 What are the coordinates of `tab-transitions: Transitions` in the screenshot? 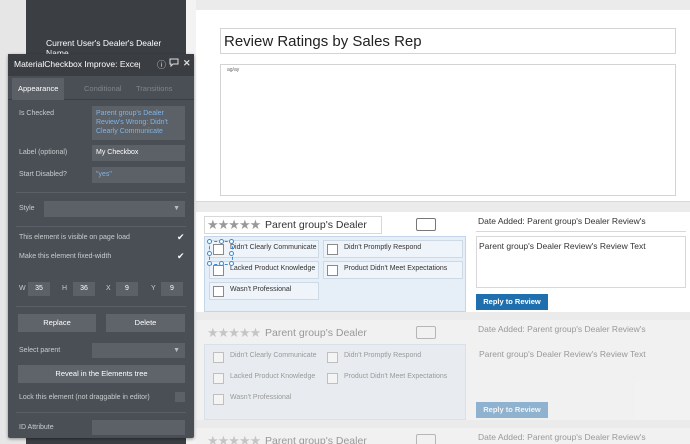 It's located at (154, 89).